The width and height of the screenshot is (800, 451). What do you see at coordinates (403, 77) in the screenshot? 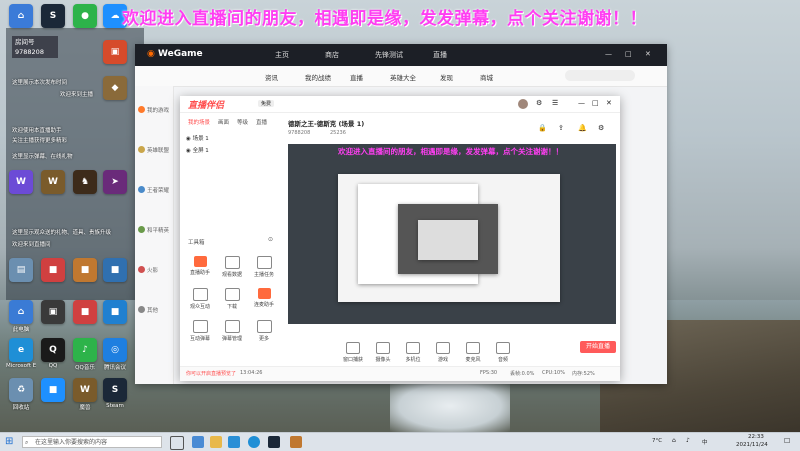
I see `subtab-heroes: 英雄大全` at bounding box center [403, 77].